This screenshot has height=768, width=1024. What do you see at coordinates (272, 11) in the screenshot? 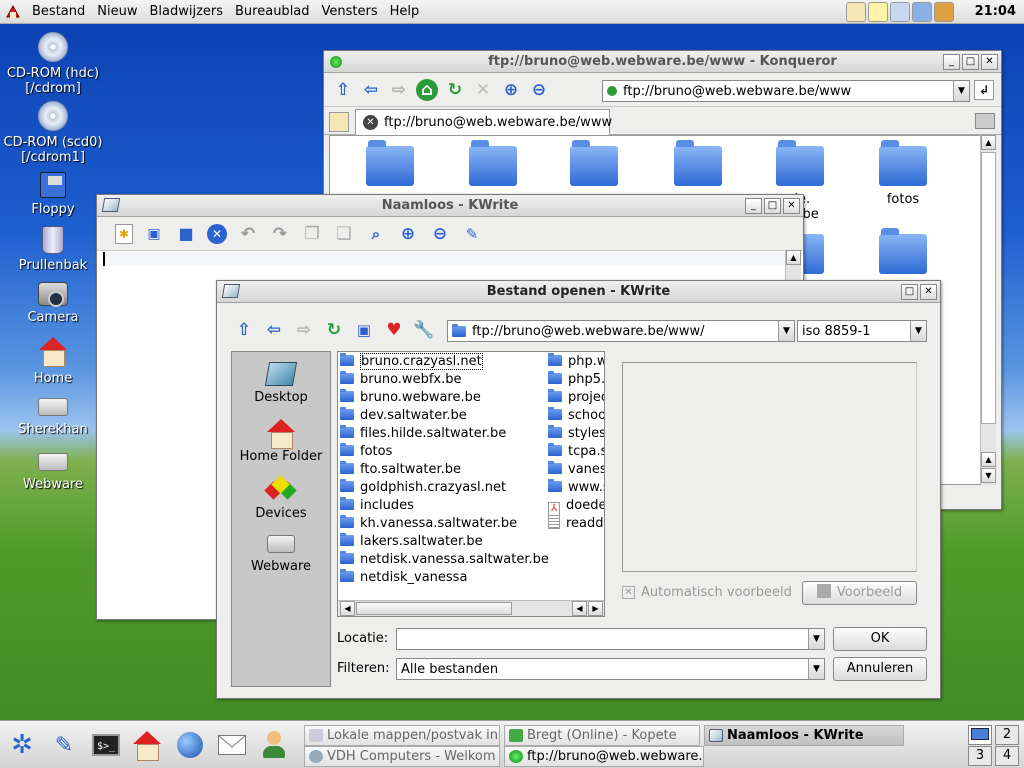
I see `menu-bureaublad: Bureaublad` at bounding box center [272, 11].